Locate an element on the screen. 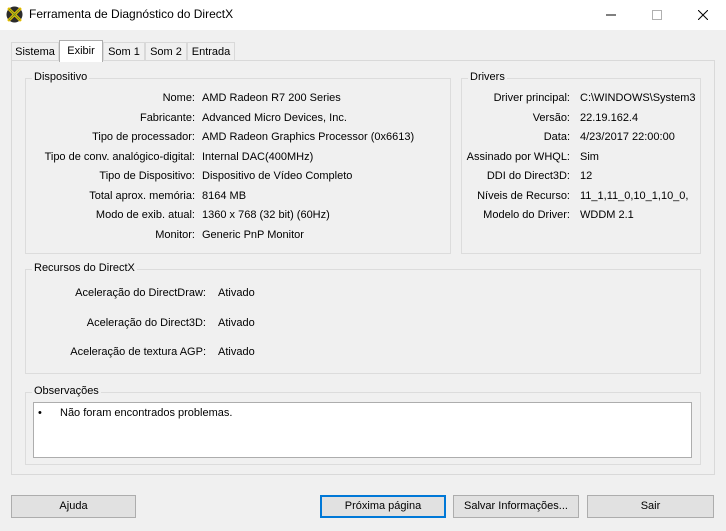 Image resolution: width=726 pixels, height=531 pixels. notes-textbox: • Não foram encontrados problemas. is located at coordinates (362, 430).